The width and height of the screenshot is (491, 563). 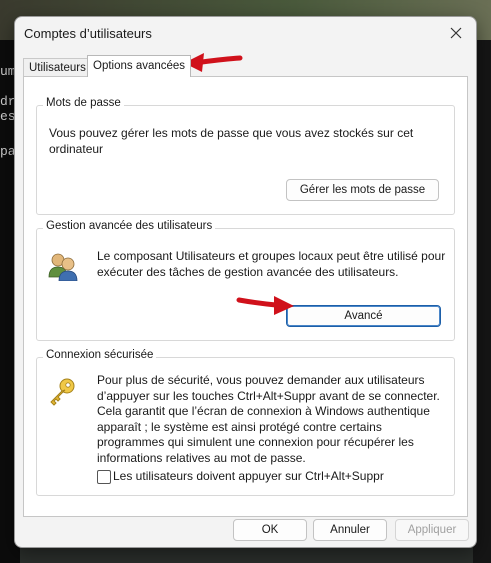 What do you see at coordinates (88, 33) in the screenshot?
I see `window-title: Comptes d’utilisateurs` at bounding box center [88, 33].